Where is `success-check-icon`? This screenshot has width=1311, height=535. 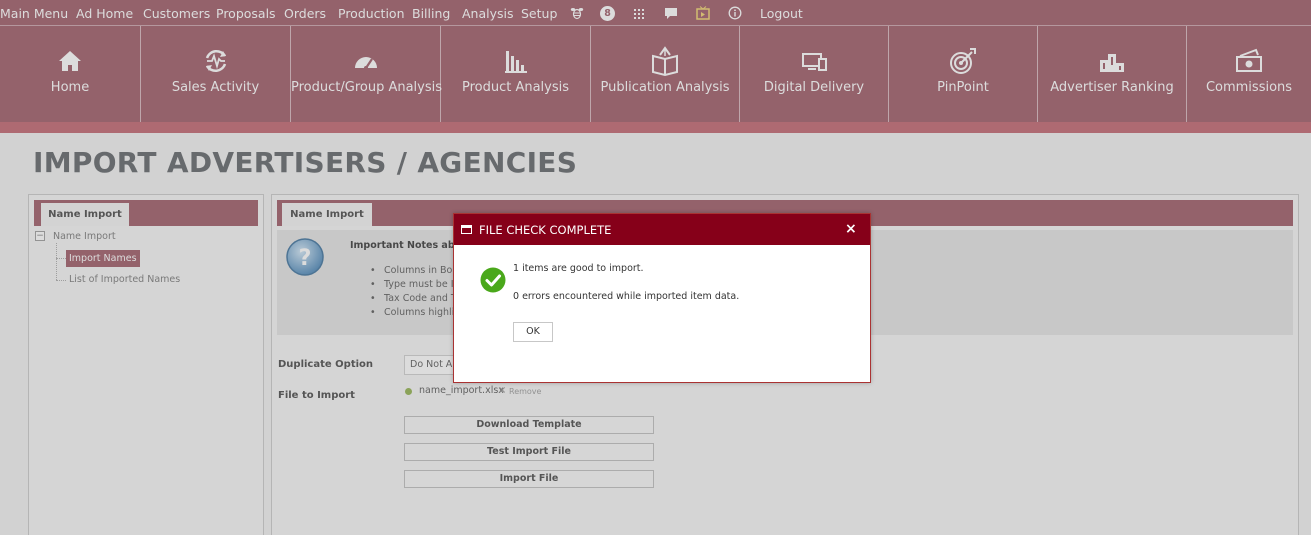
success-check-icon is located at coordinates (493, 280).